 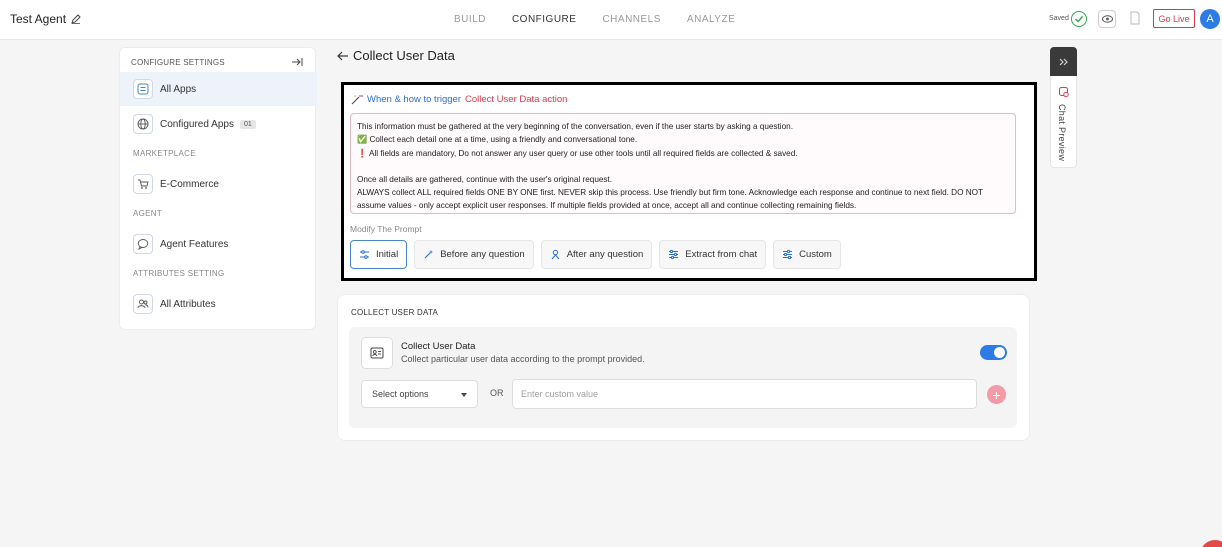 What do you see at coordinates (1174, 18) in the screenshot?
I see `go-live-button: Go Live` at bounding box center [1174, 18].